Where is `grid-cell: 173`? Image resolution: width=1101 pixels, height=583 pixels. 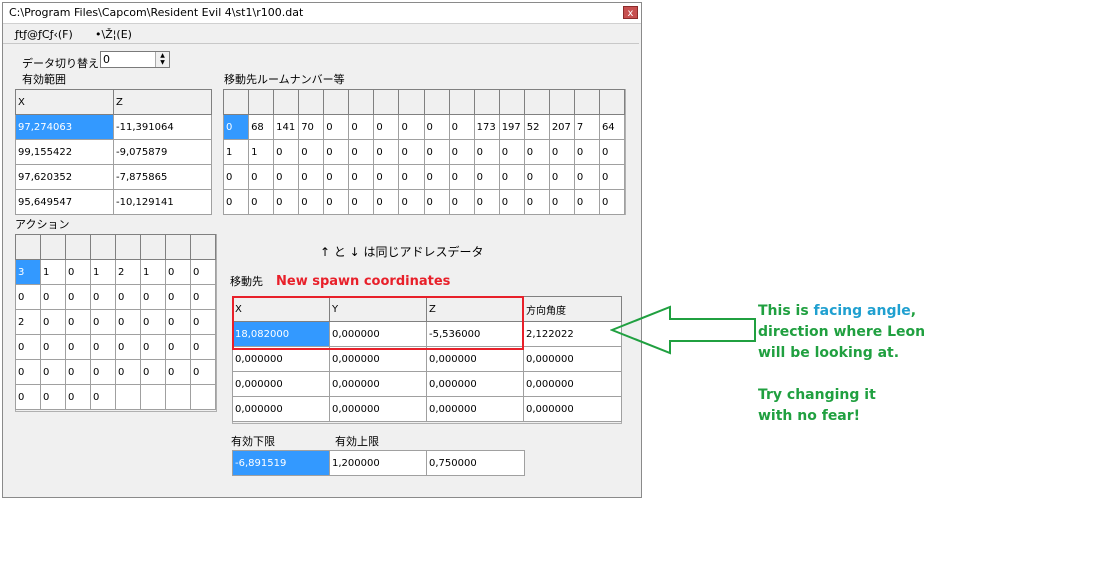 grid-cell: 173 is located at coordinates (486, 127).